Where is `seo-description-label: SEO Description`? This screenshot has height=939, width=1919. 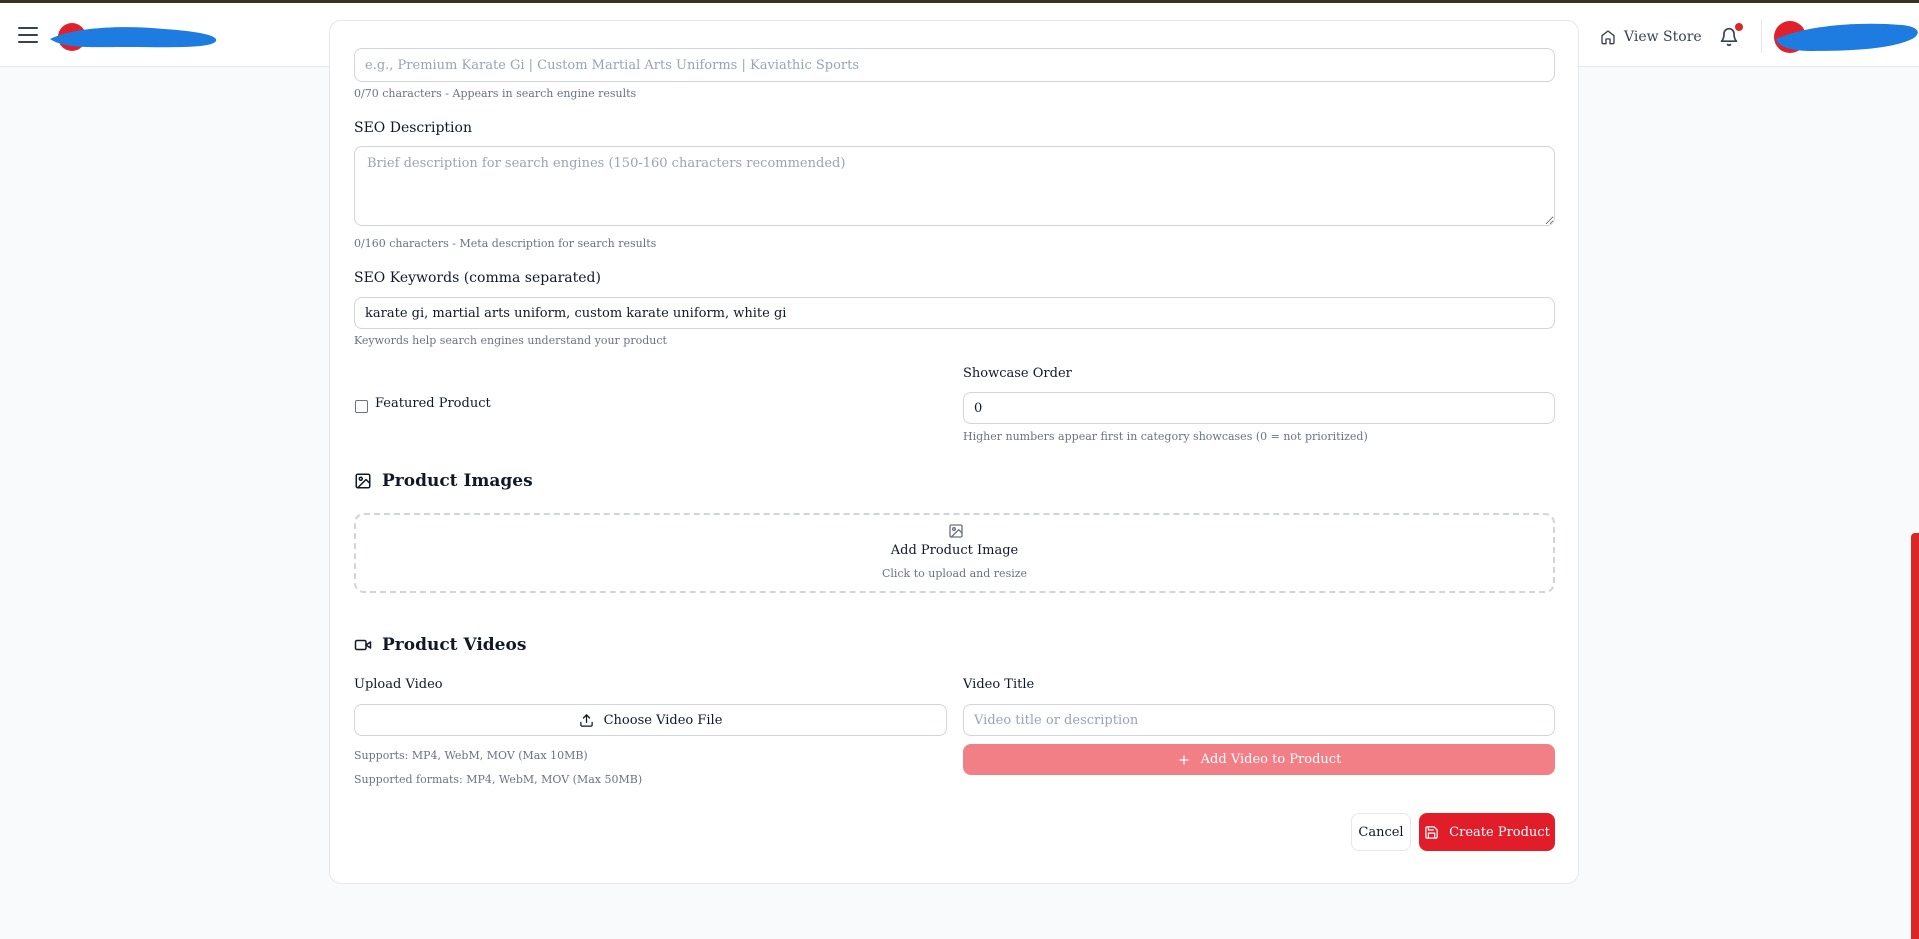 seo-description-label: SEO Description is located at coordinates (413, 128).